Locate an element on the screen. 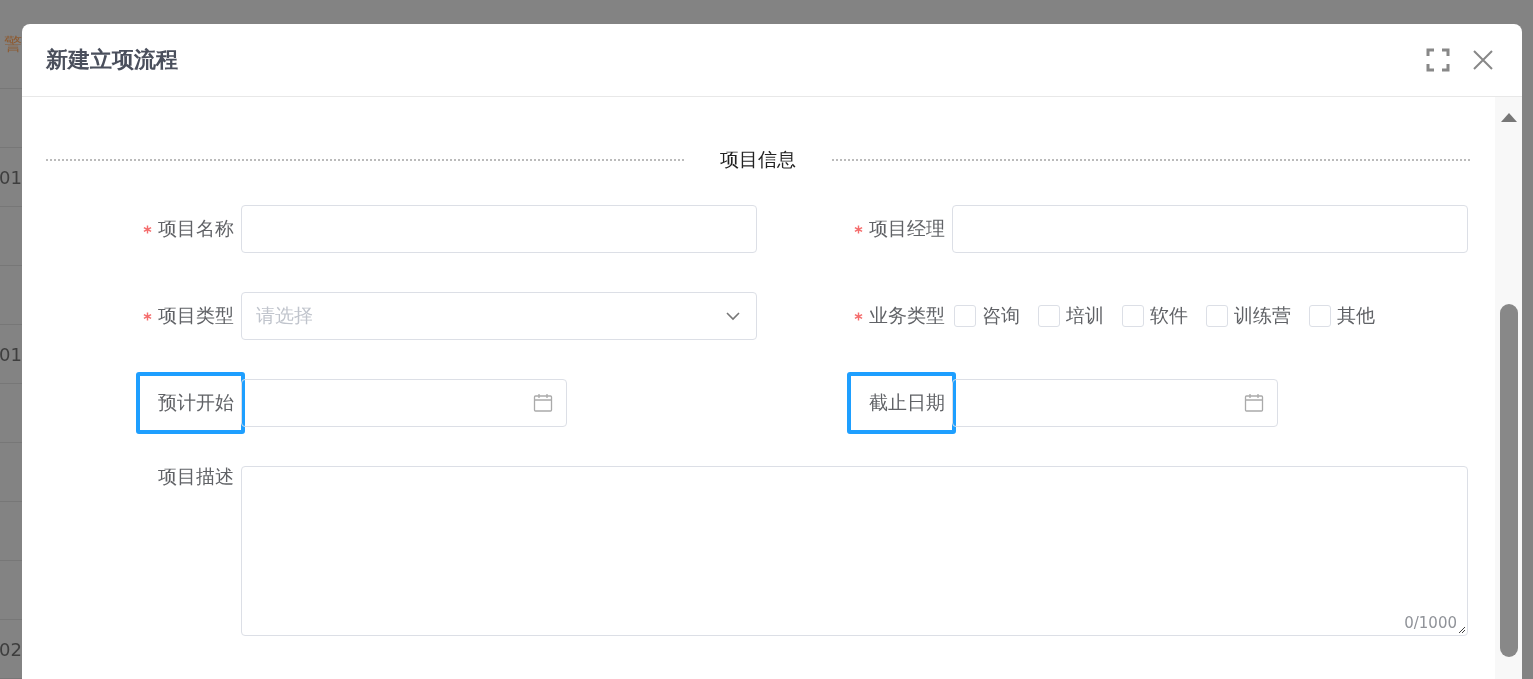 The width and height of the screenshot is (1533, 679). field-label: 预计开始 is located at coordinates (196, 402).